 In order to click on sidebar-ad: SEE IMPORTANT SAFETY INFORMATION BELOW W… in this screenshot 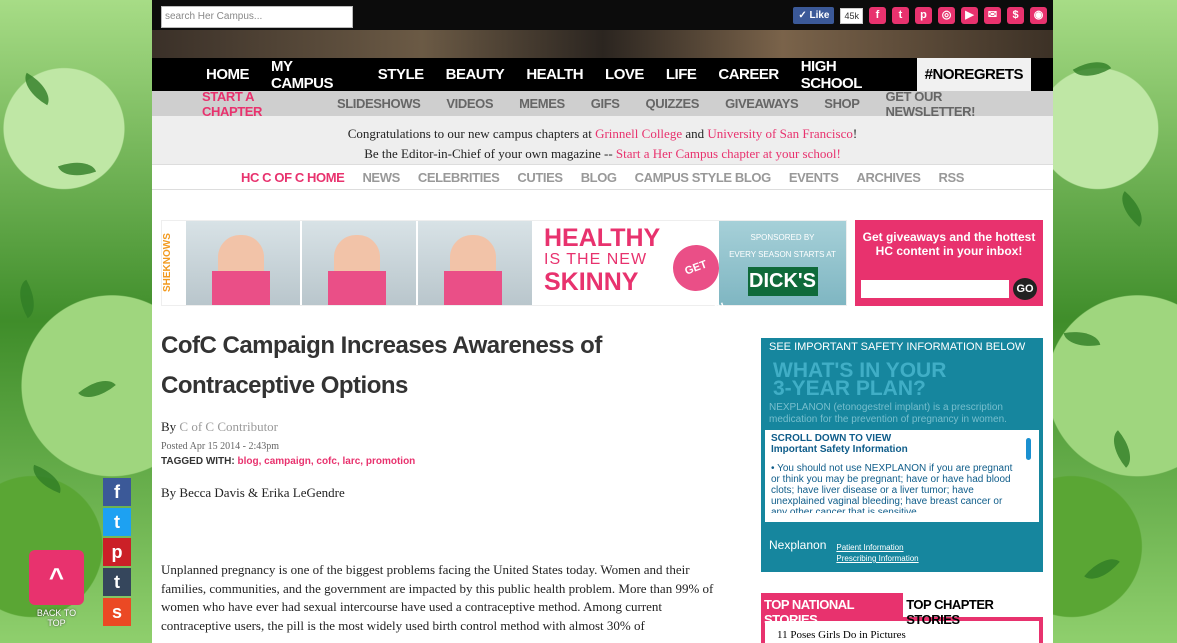, I will do `click(902, 455)`.